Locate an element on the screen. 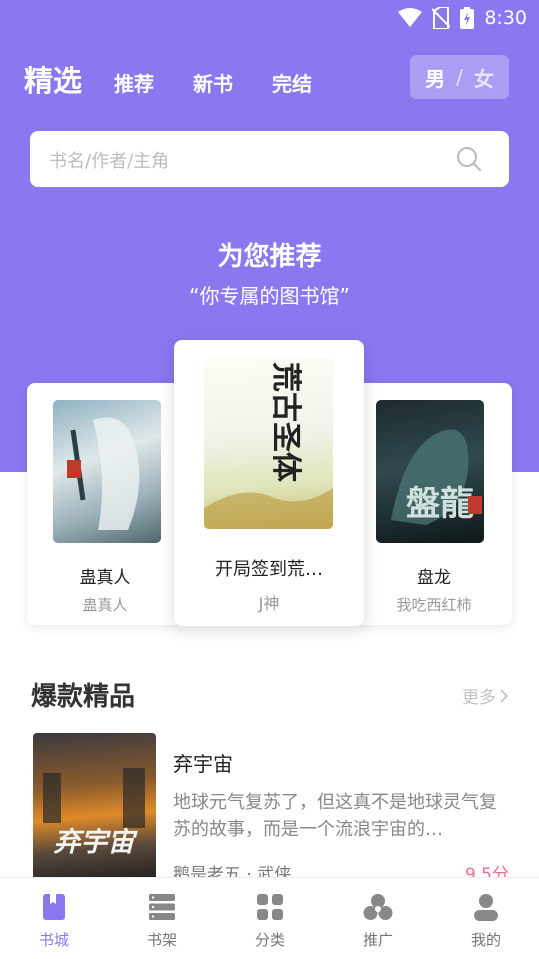  bottom-tab-bar: 书城 书架 分类 推广 我的 is located at coordinates (269, 918).